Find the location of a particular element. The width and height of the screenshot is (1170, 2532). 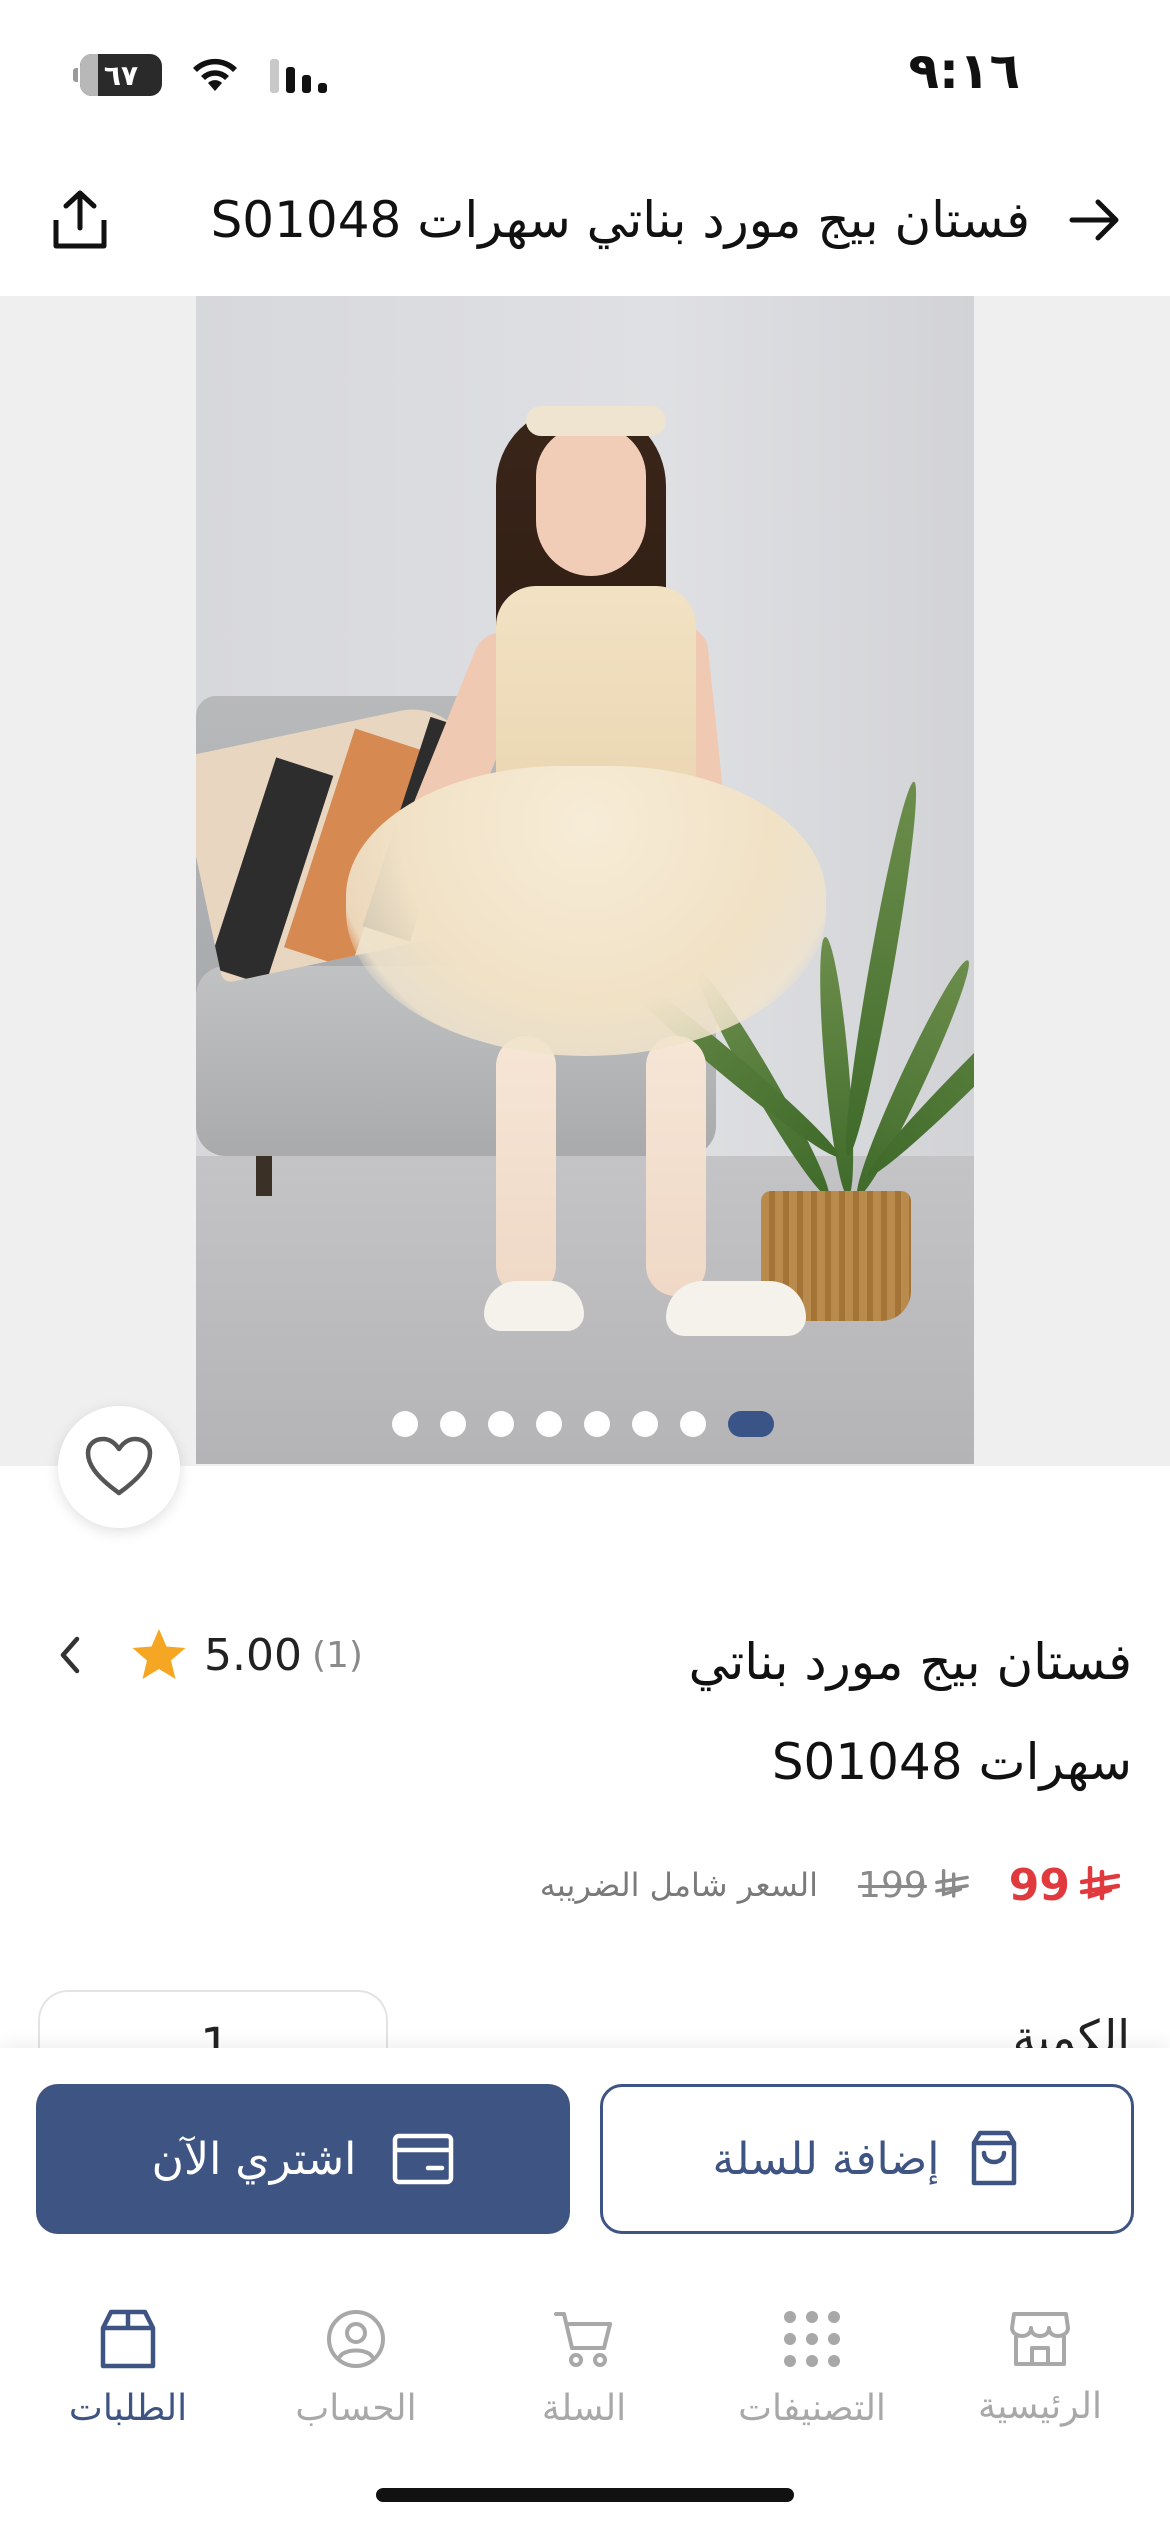

quantity-stepper: 1 is located at coordinates (213, 2020).